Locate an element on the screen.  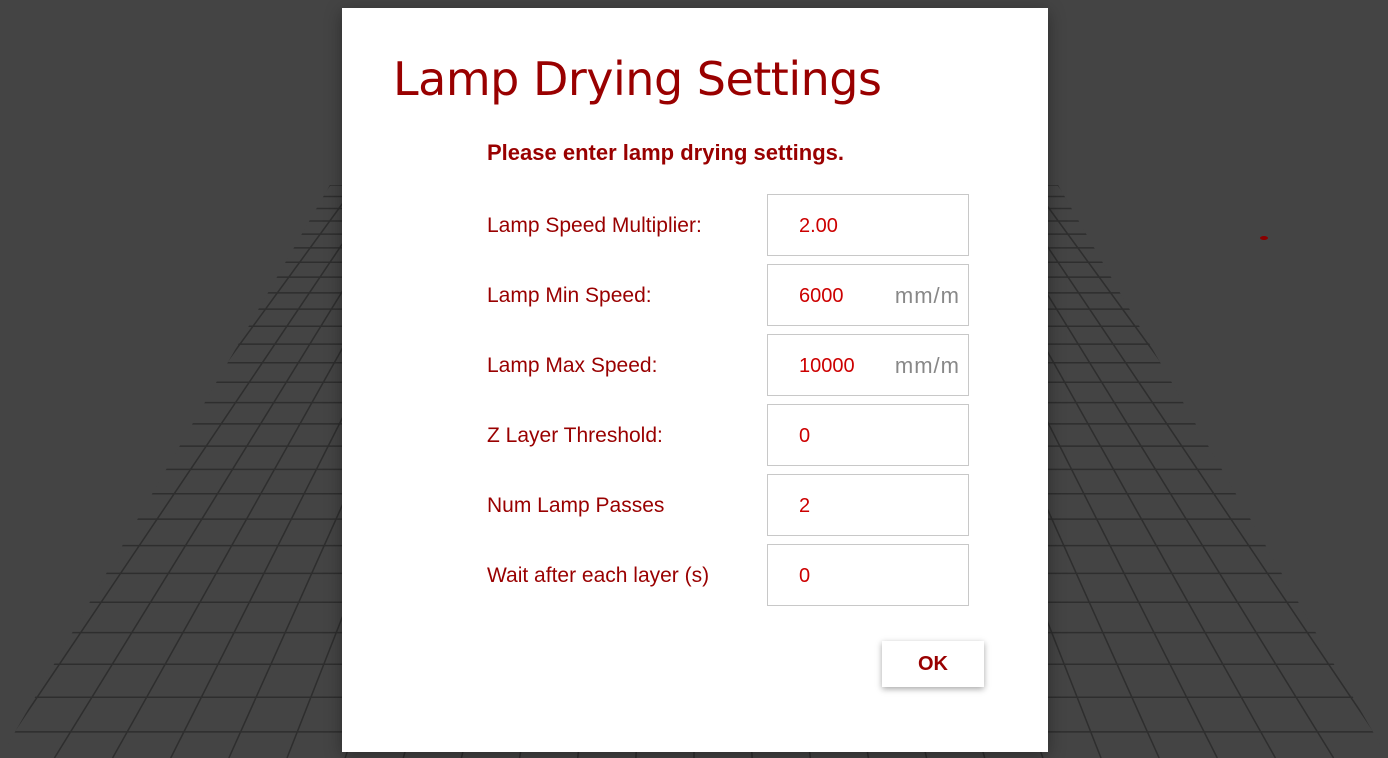
lamp-speed-multiplier-value: 2.00 is located at coordinates (818, 226).